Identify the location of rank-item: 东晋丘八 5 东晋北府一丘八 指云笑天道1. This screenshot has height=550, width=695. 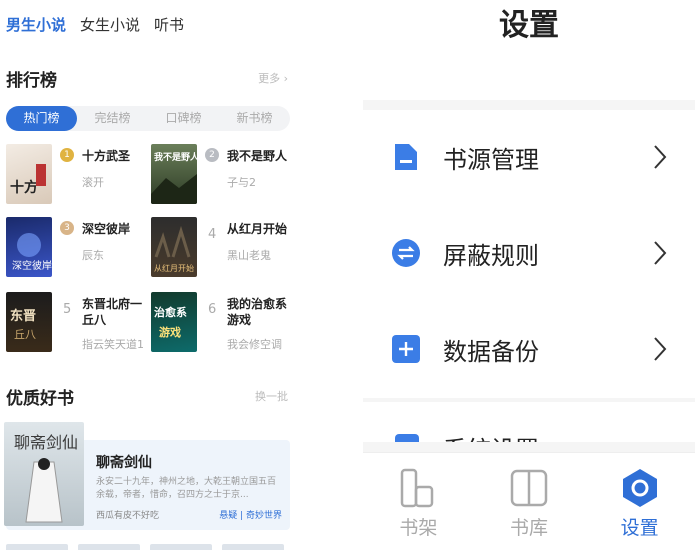
(78, 322).